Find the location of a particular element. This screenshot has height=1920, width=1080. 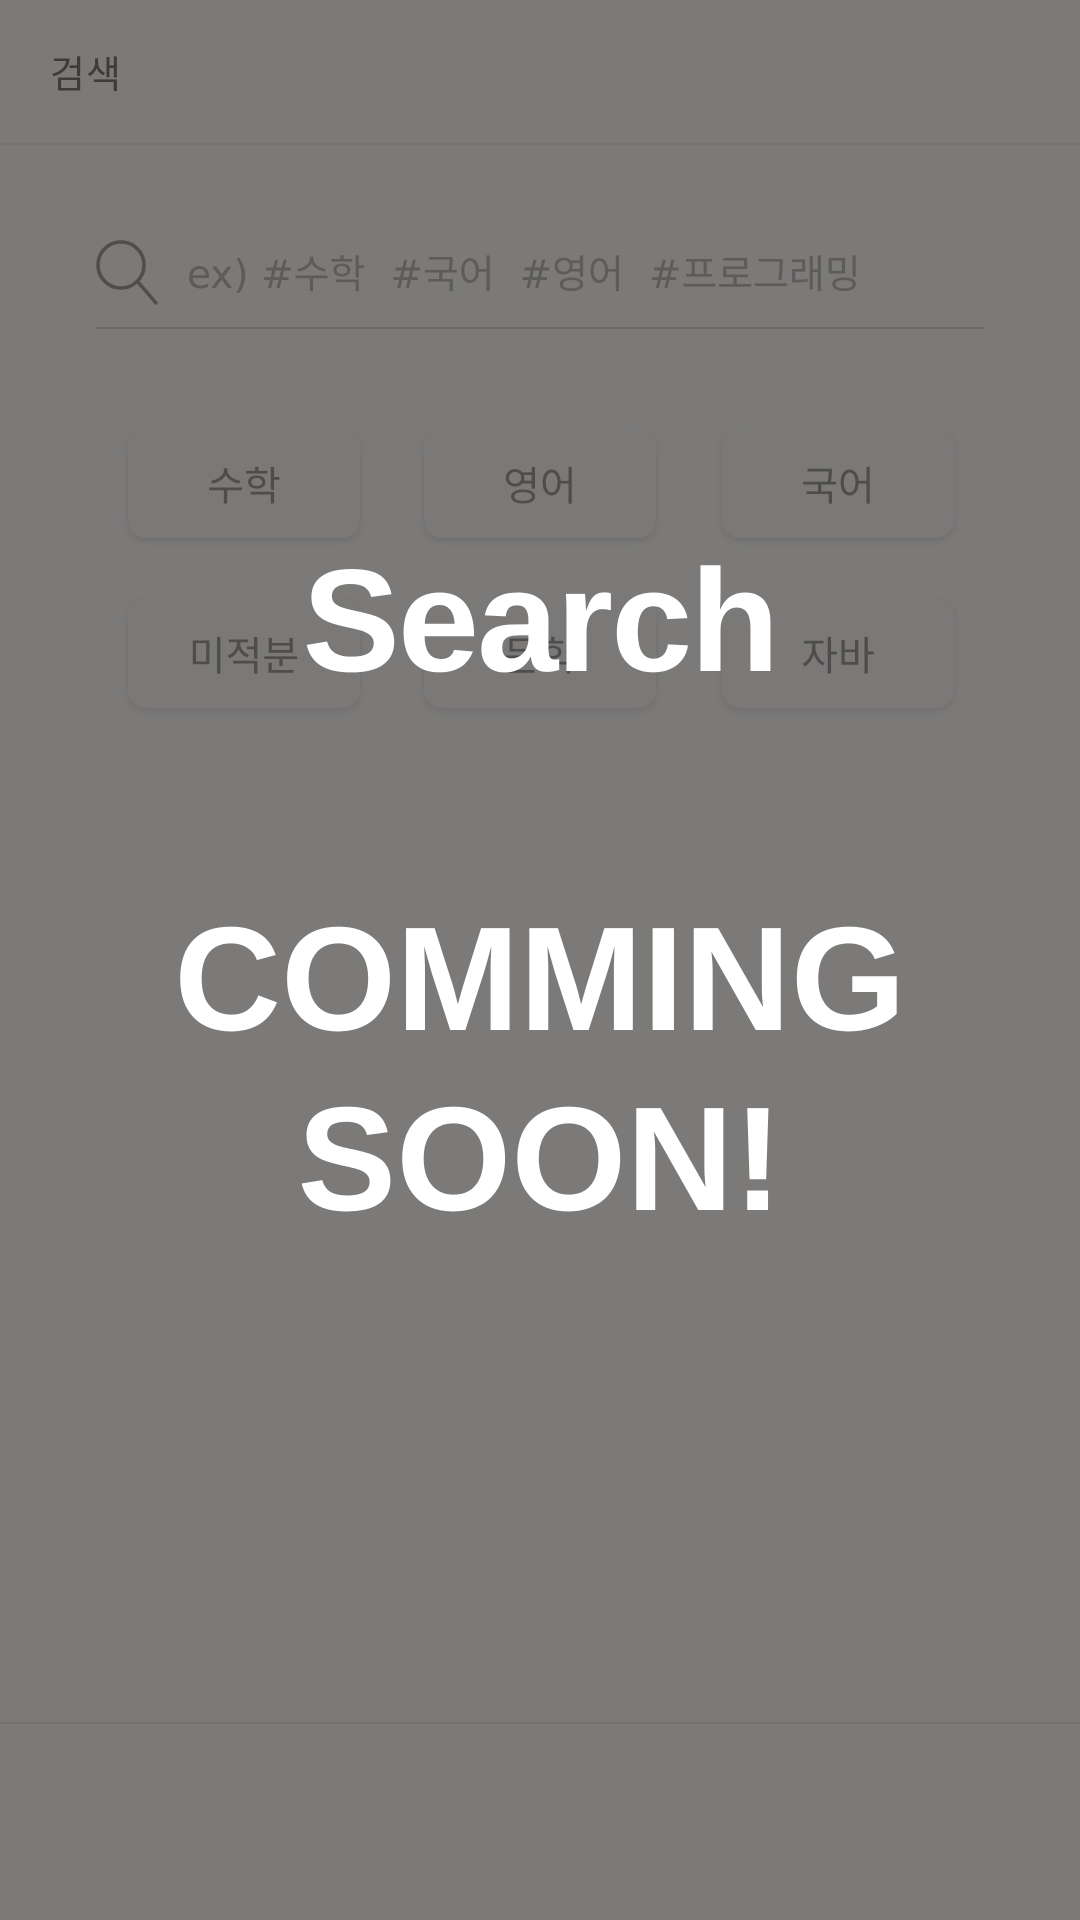

tag-button: 국어 is located at coordinates (838, 483).